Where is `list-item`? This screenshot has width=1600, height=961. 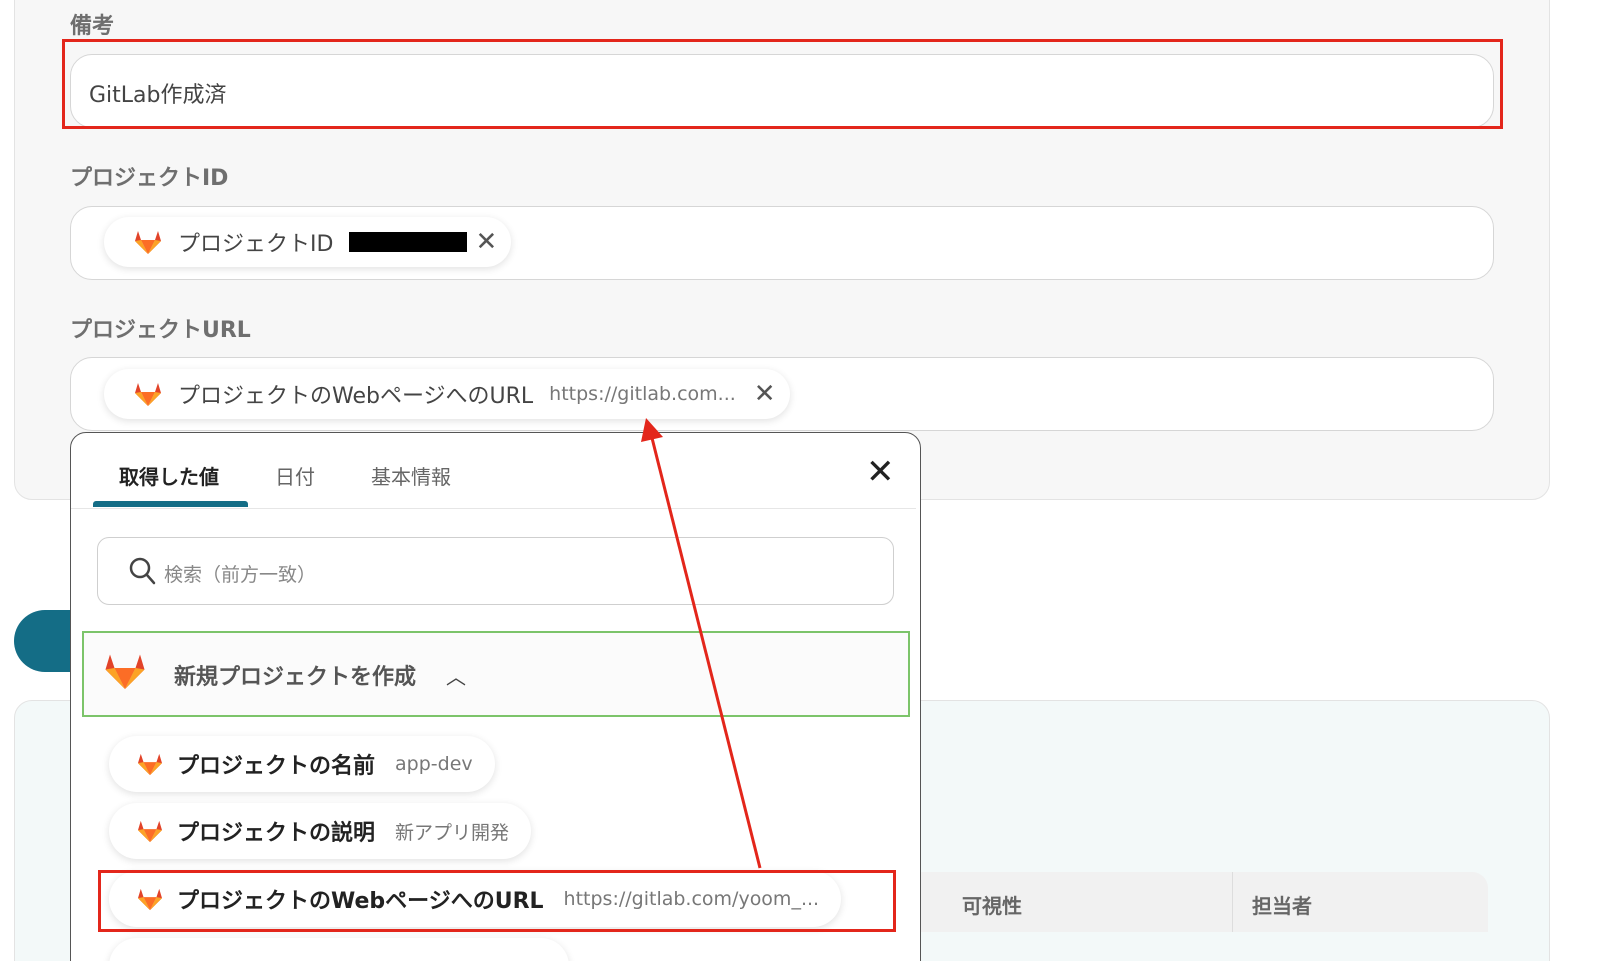
list-item is located at coordinates (339, 949).